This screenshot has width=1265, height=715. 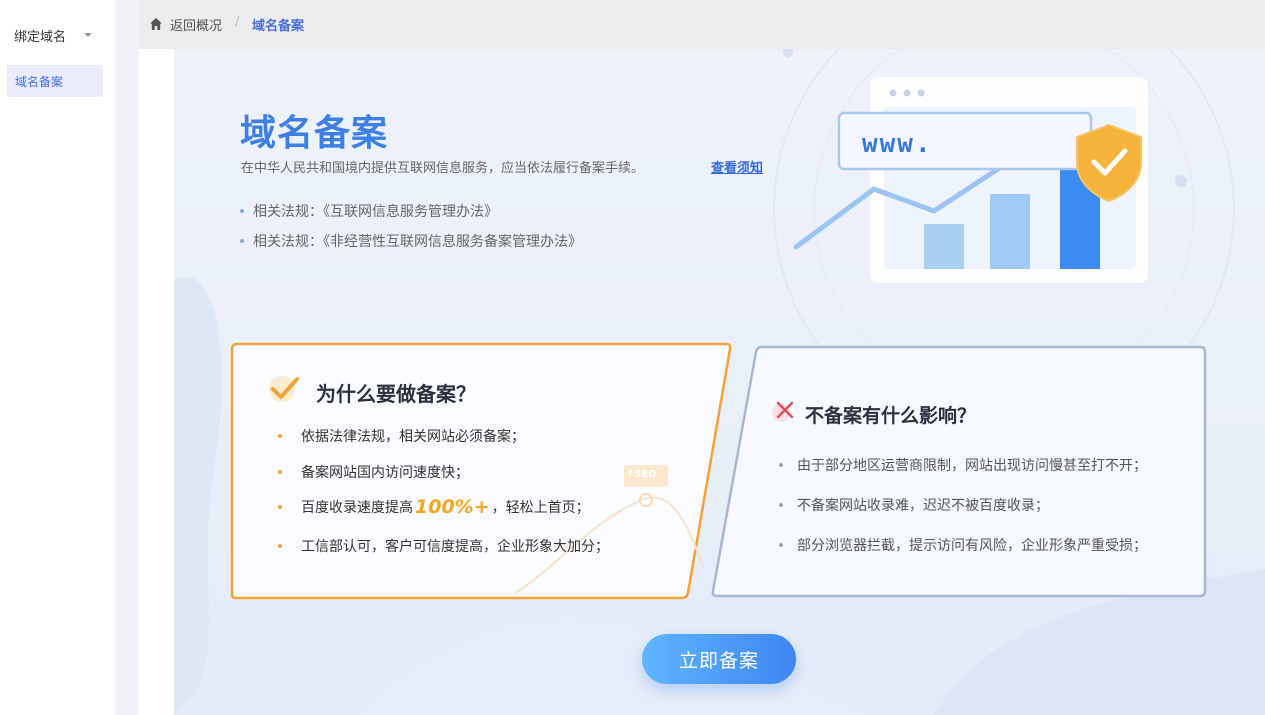 What do you see at coordinates (314, 133) in the screenshot?
I see `page-title: 域名备案` at bounding box center [314, 133].